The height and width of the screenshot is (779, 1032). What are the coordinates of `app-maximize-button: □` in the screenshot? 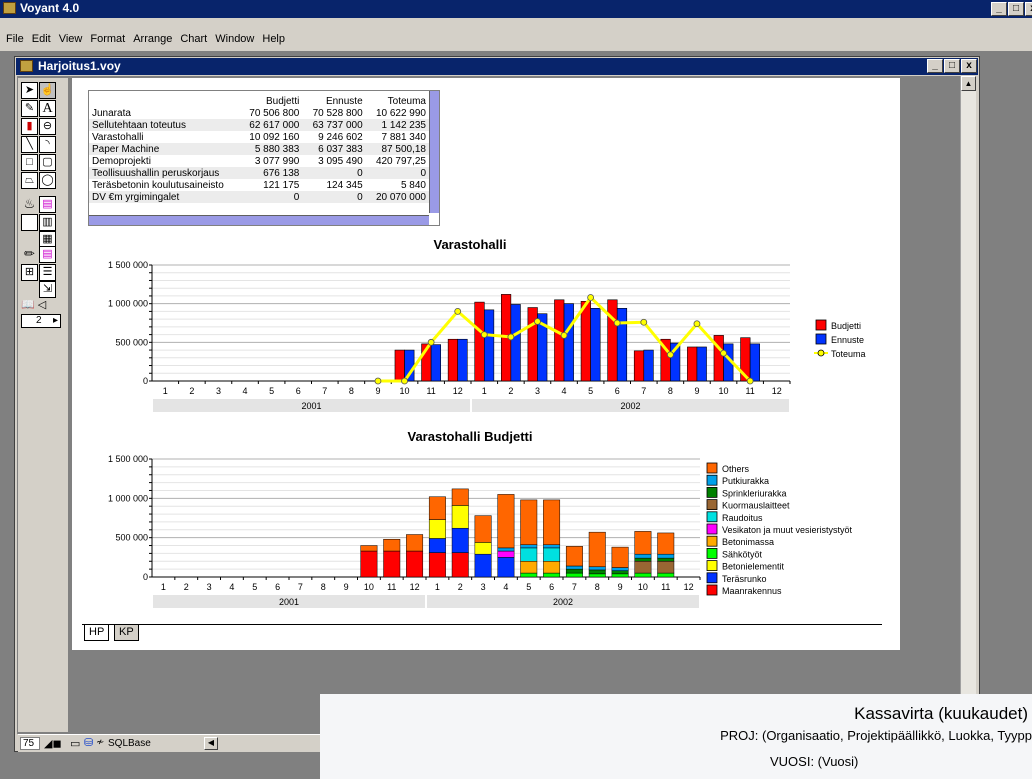 It's located at (1016, 9).